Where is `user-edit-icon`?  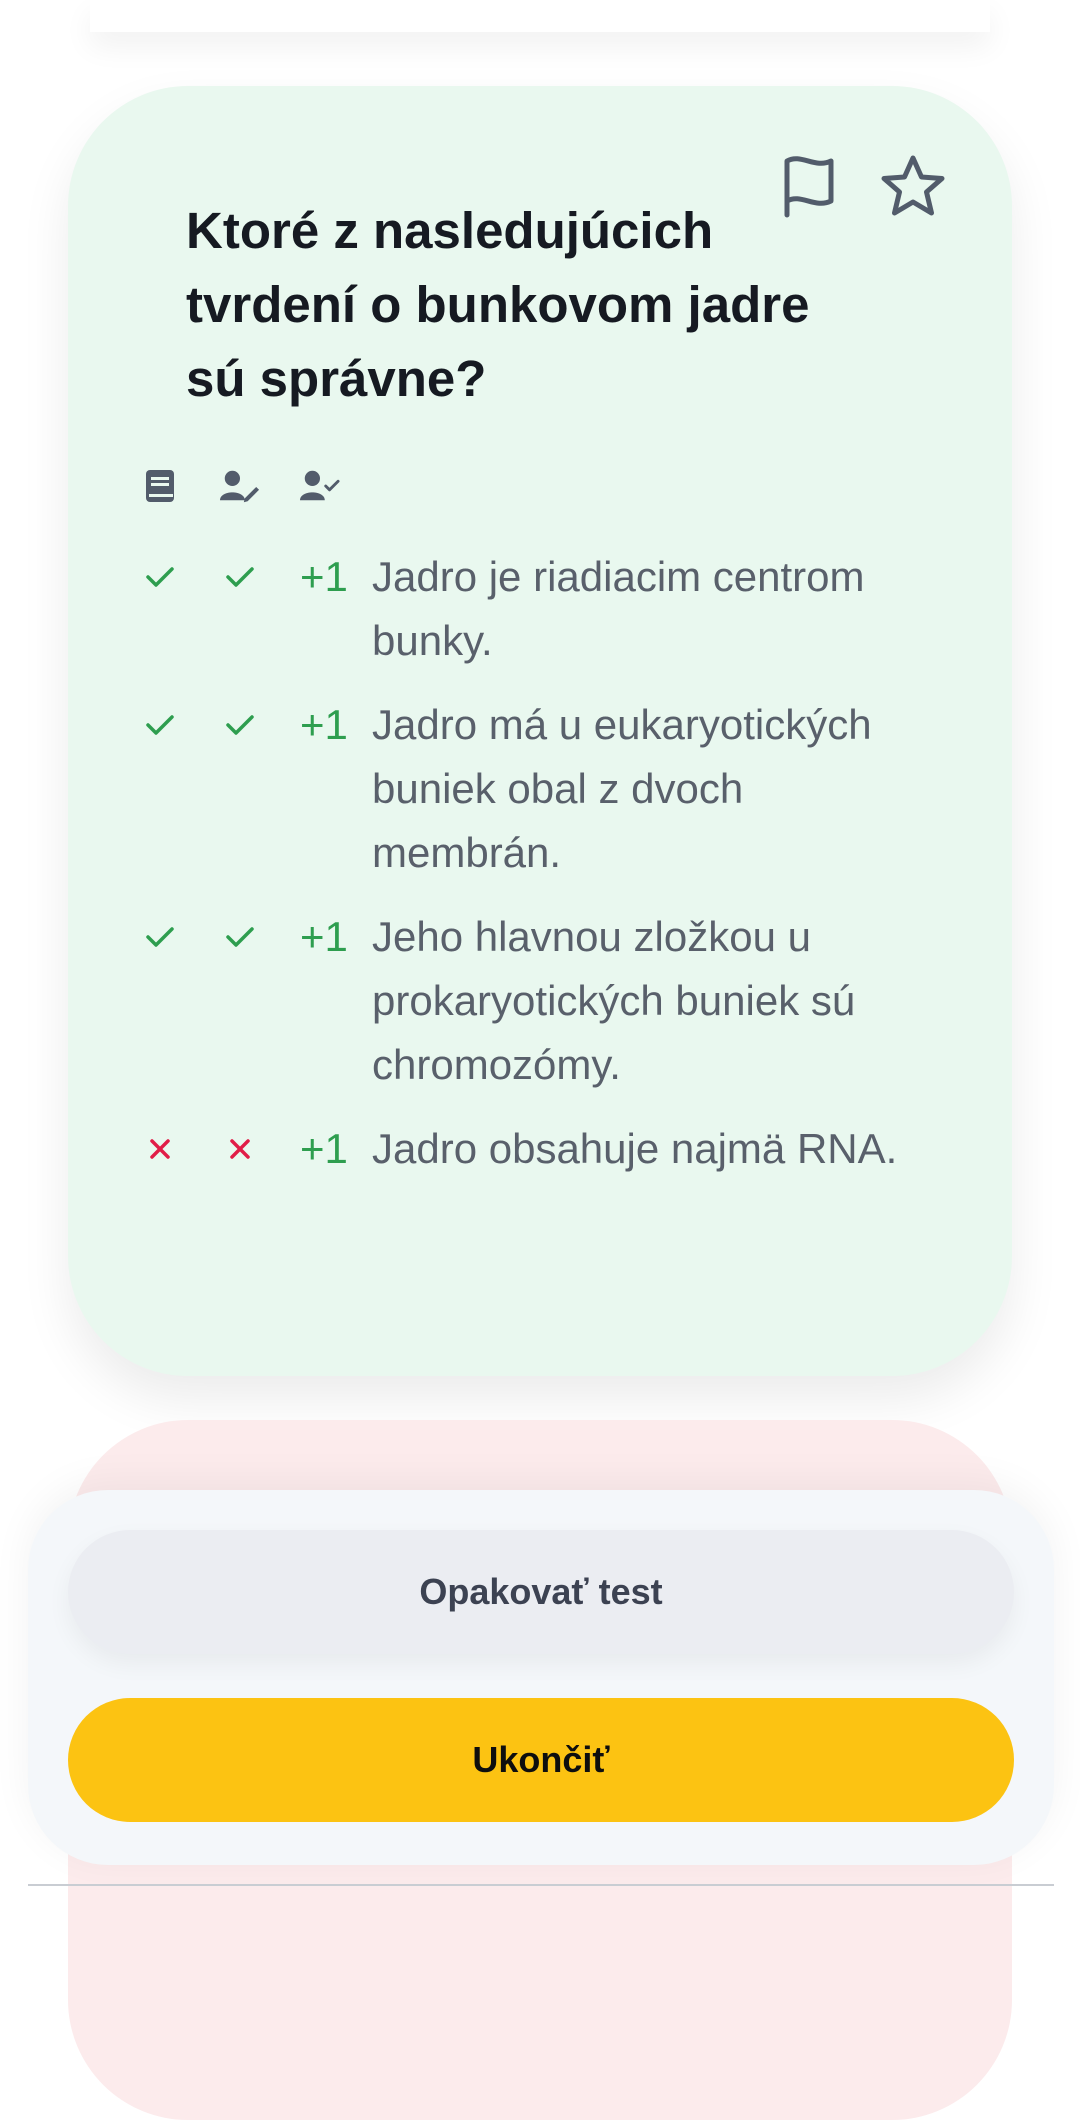
user-edit-icon is located at coordinates (240, 486).